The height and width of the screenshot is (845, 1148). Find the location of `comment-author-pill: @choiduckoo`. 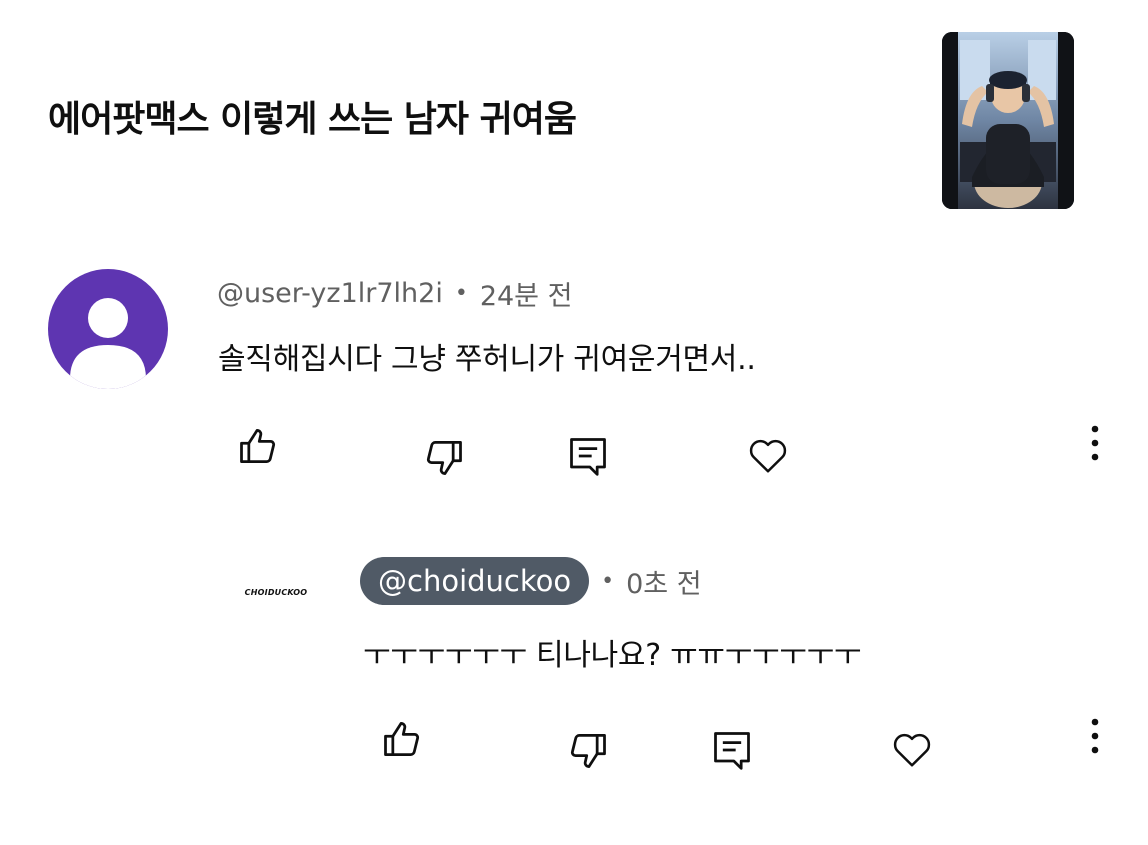

comment-author-pill: @choiduckoo is located at coordinates (475, 581).